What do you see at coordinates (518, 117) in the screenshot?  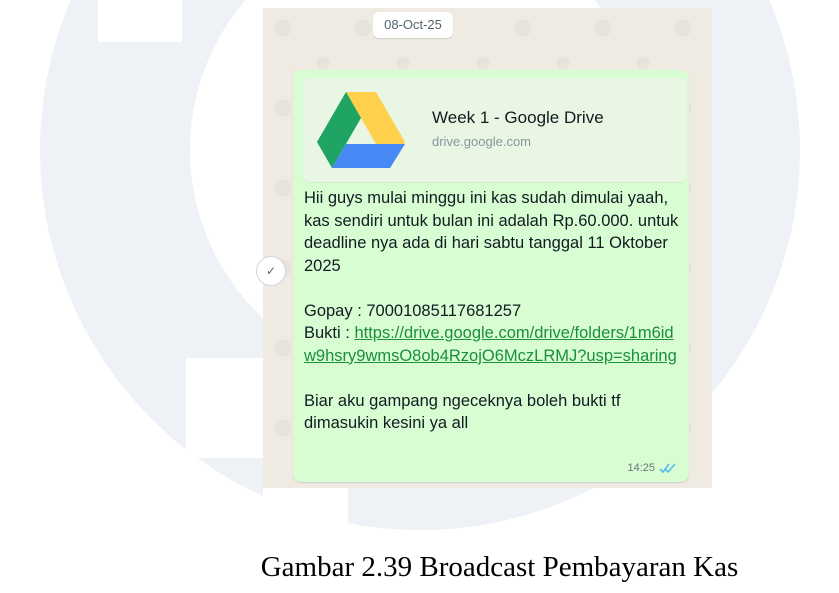 I see `link-preview-title: Week 1 - Google Drive` at bounding box center [518, 117].